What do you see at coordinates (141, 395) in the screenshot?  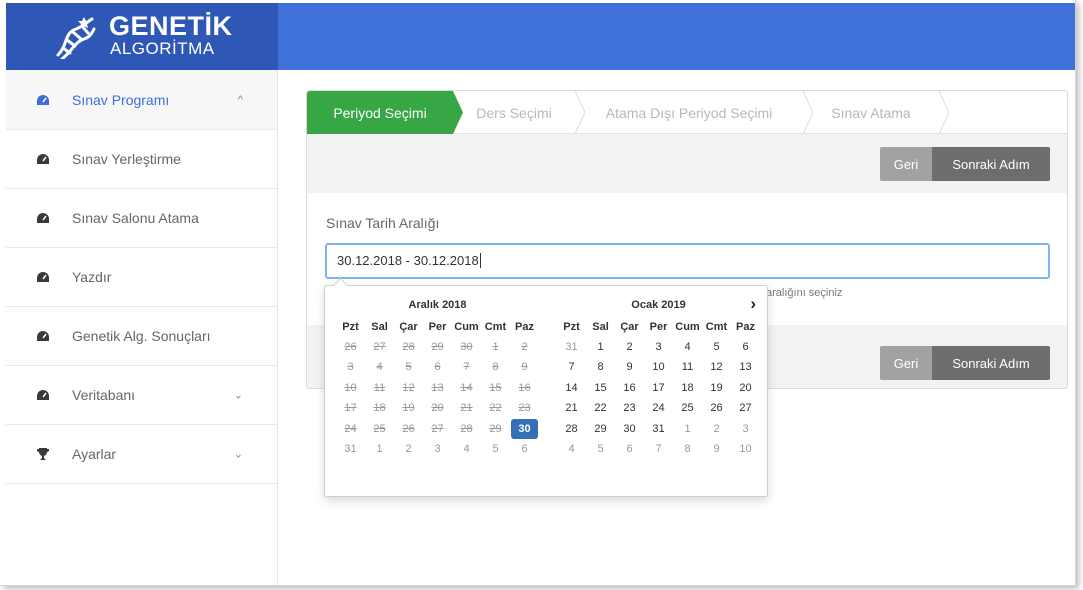 I see `sidebar-item-veritabani: Veritabanı ⌄` at bounding box center [141, 395].